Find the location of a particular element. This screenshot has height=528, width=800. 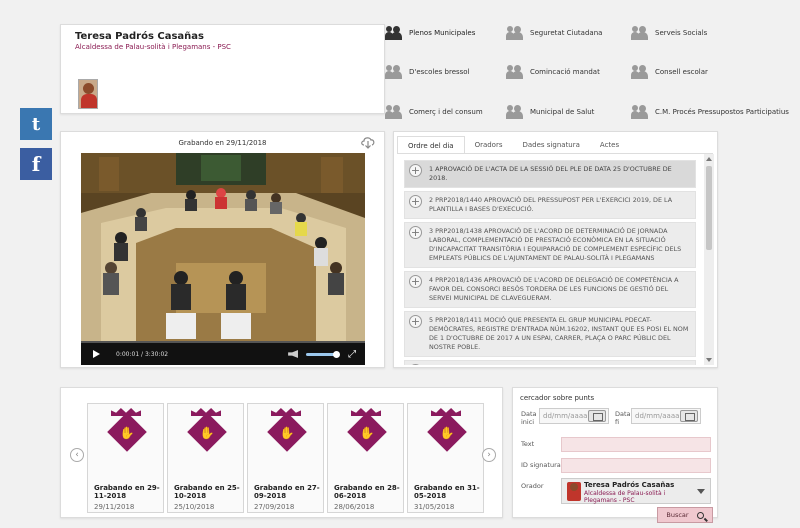

recording-date: 28/06/2018 is located at coordinates (354, 507).